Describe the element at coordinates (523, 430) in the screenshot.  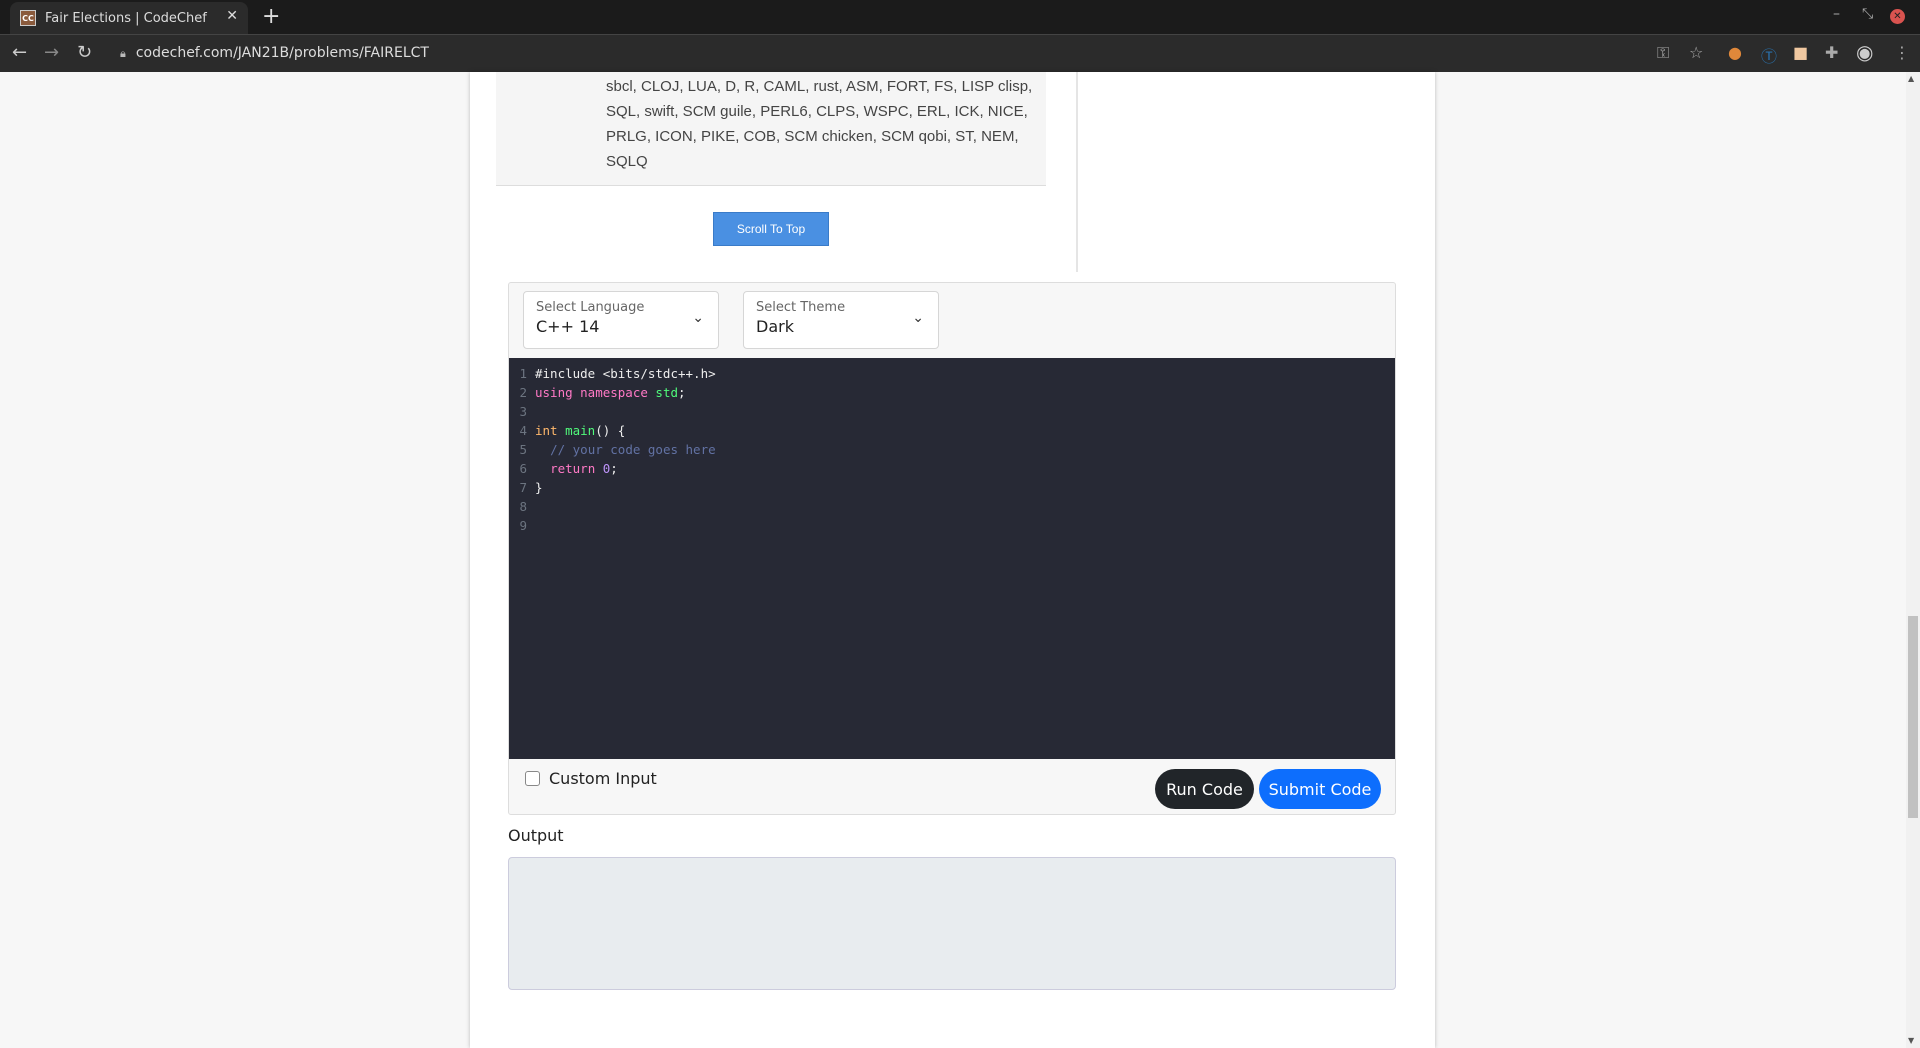
I see `line-number: 4` at that location.